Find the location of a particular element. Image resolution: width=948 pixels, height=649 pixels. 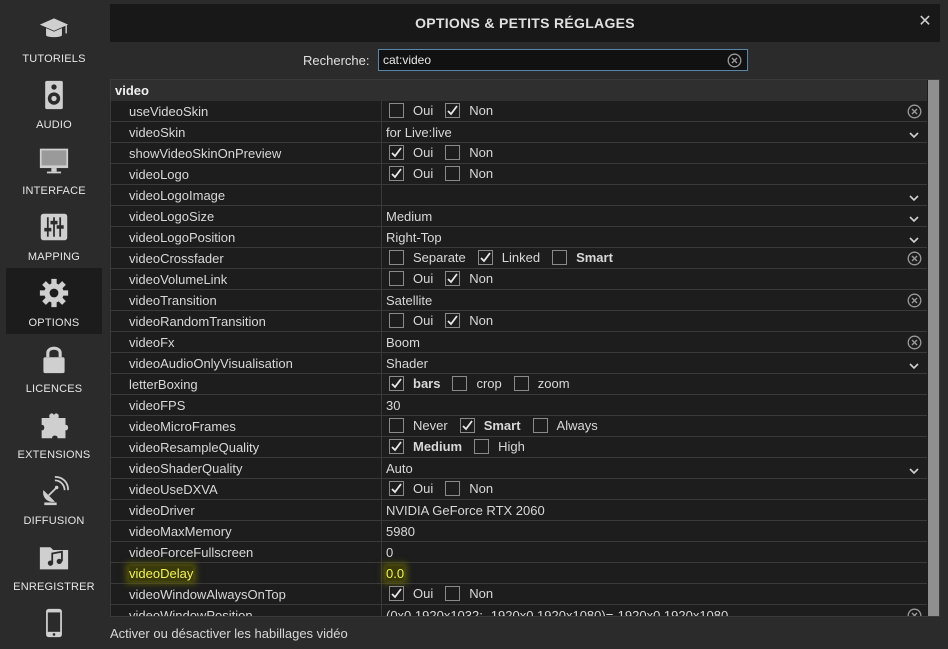

search-input is located at coordinates (563, 60).